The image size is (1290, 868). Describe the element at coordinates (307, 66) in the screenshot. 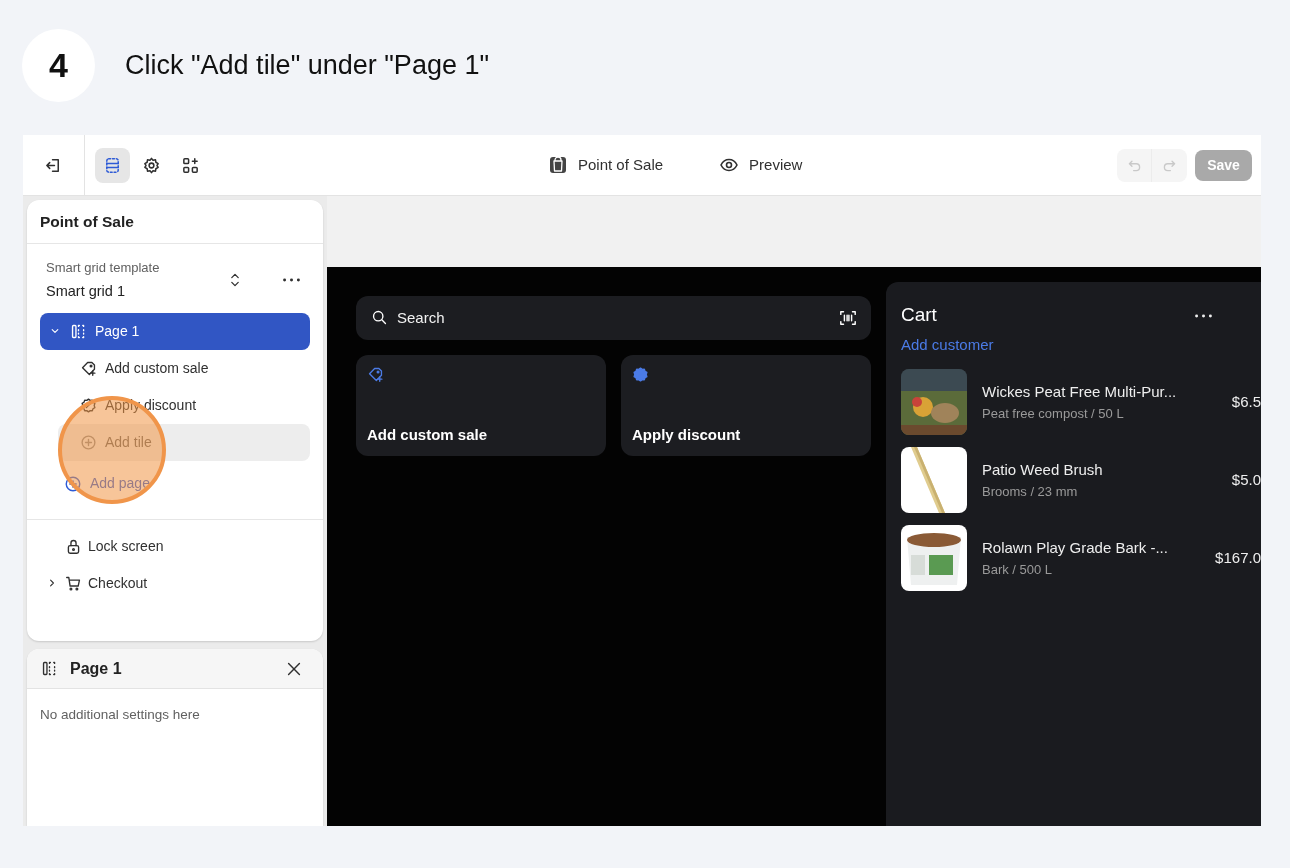

I see `step-instruction: Click "Add tile" under "Page 1"` at that location.